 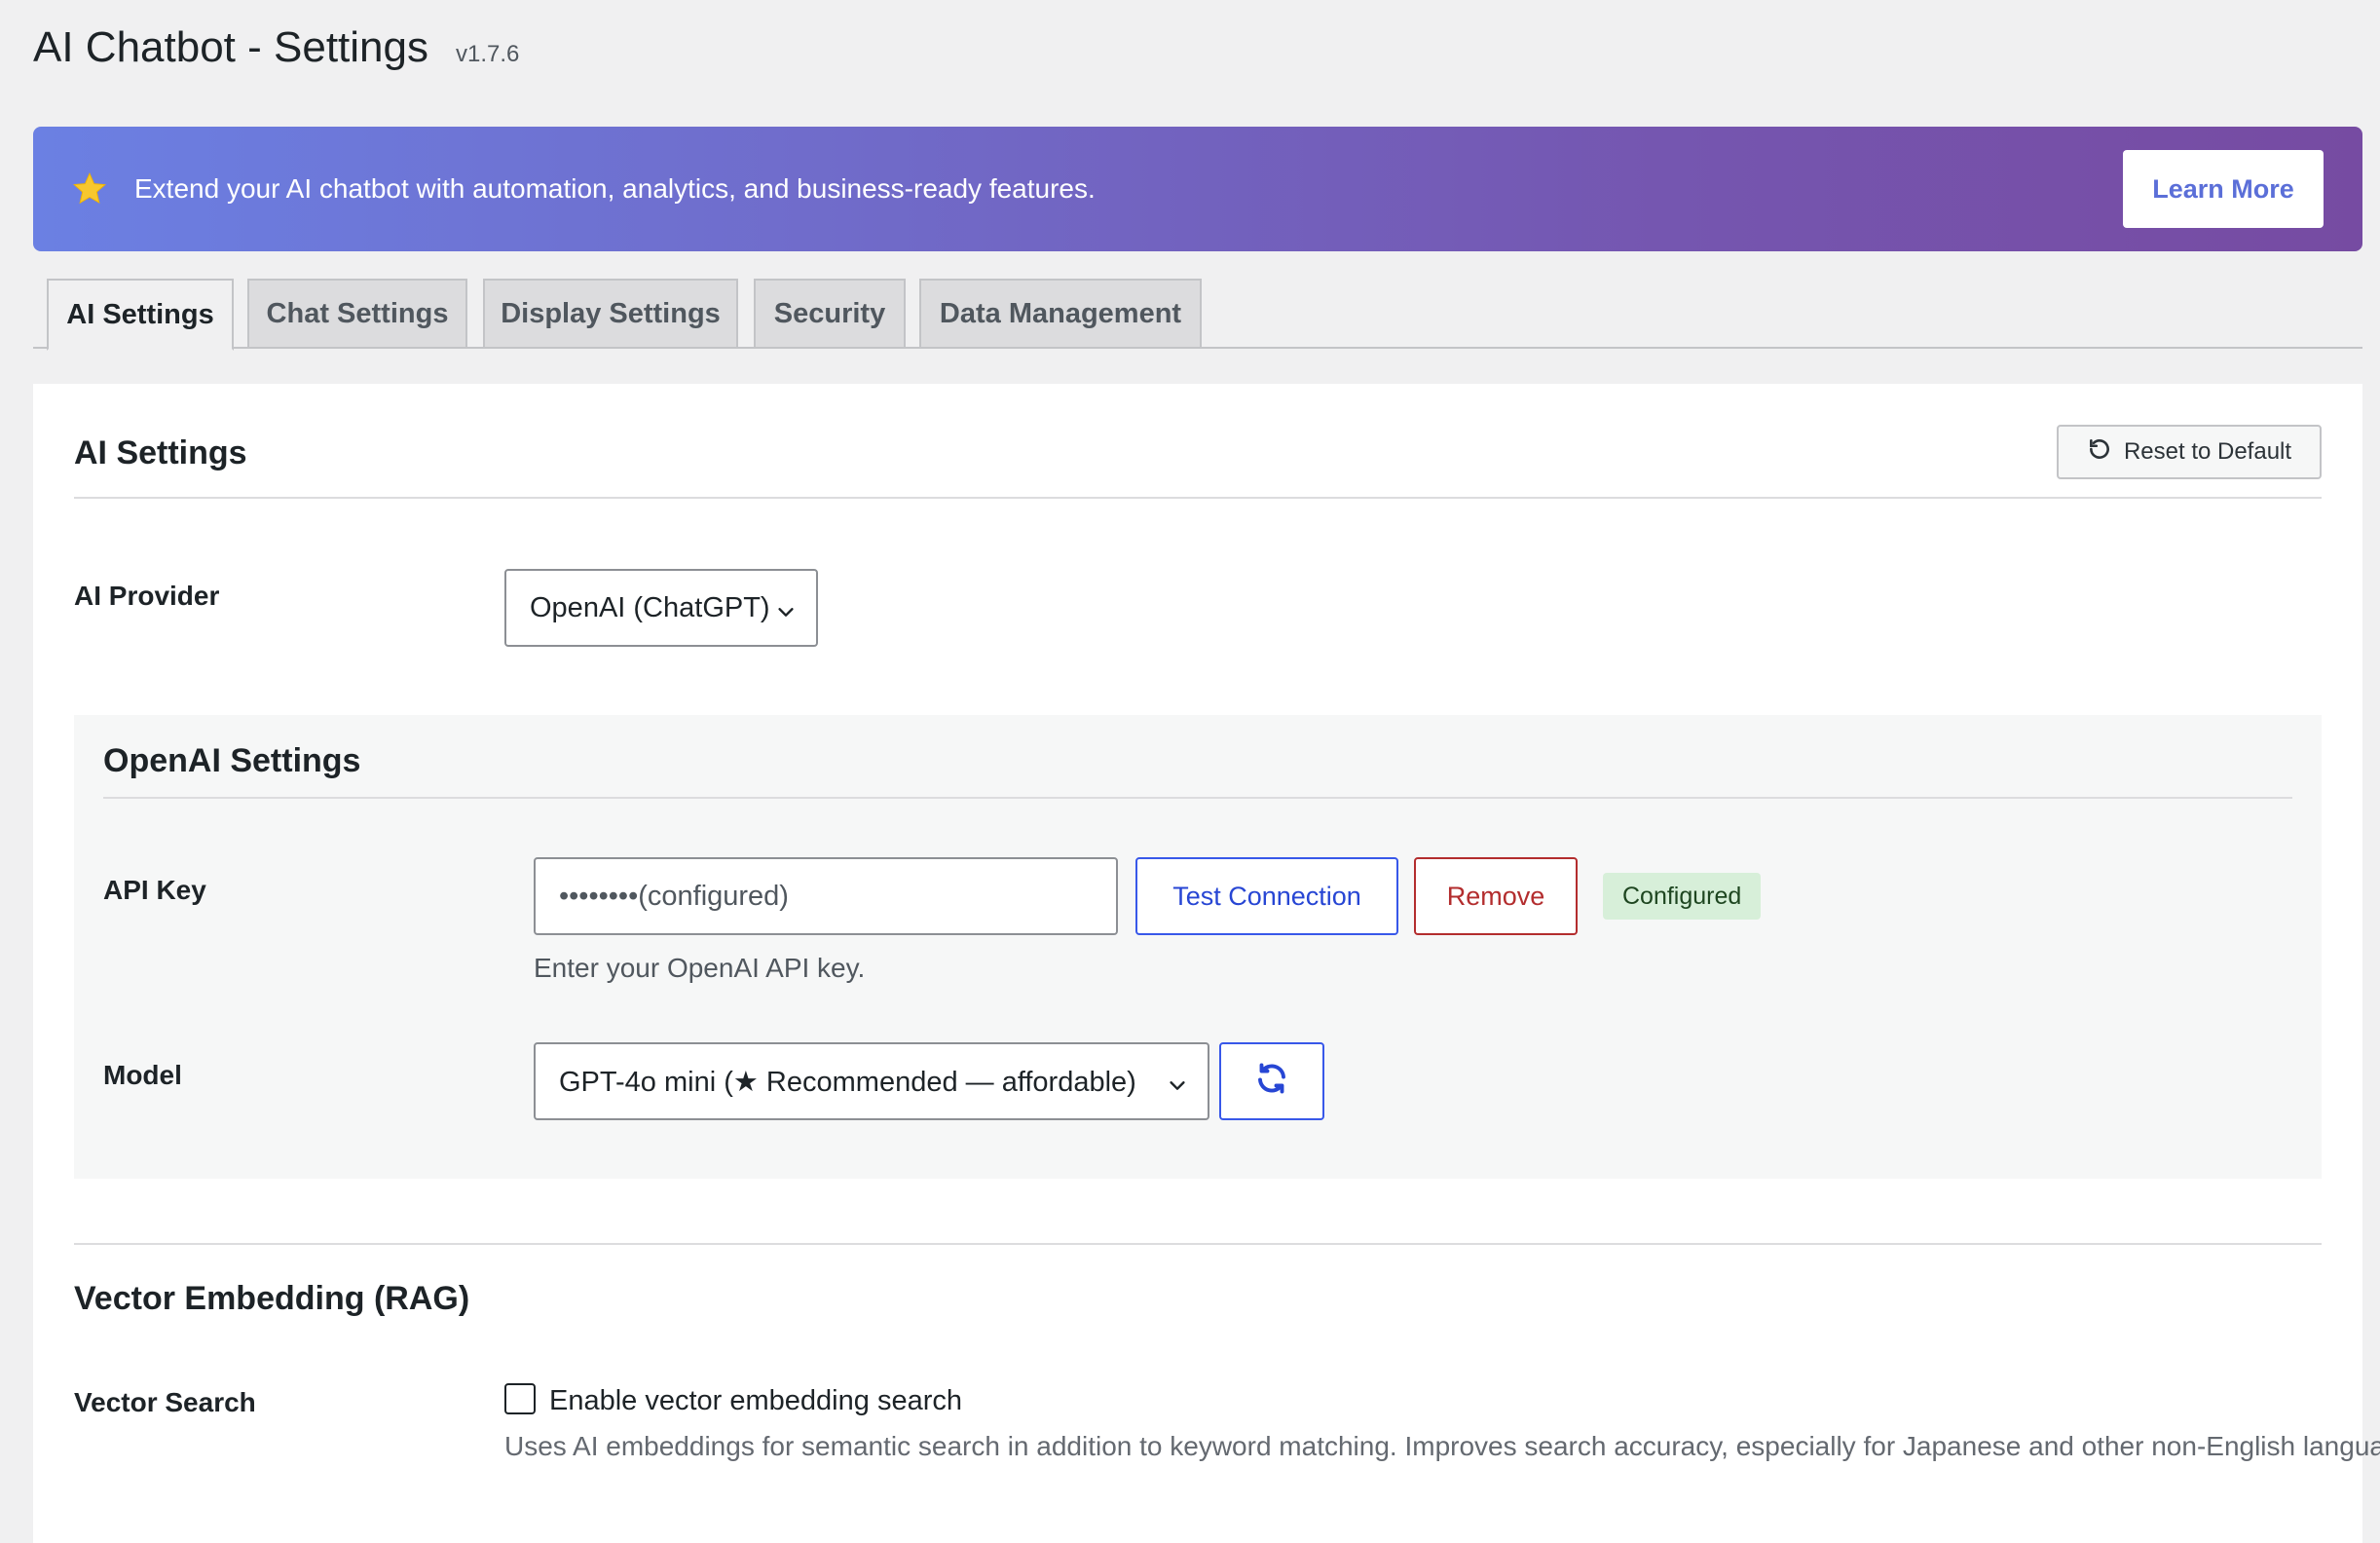 I want to click on ai-provider-select: OpenAI (ChatGPT), so click(x=661, y=608).